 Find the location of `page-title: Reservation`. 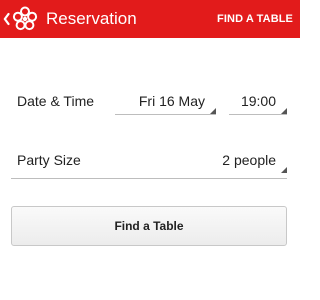

page-title: Reservation is located at coordinates (91, 18).